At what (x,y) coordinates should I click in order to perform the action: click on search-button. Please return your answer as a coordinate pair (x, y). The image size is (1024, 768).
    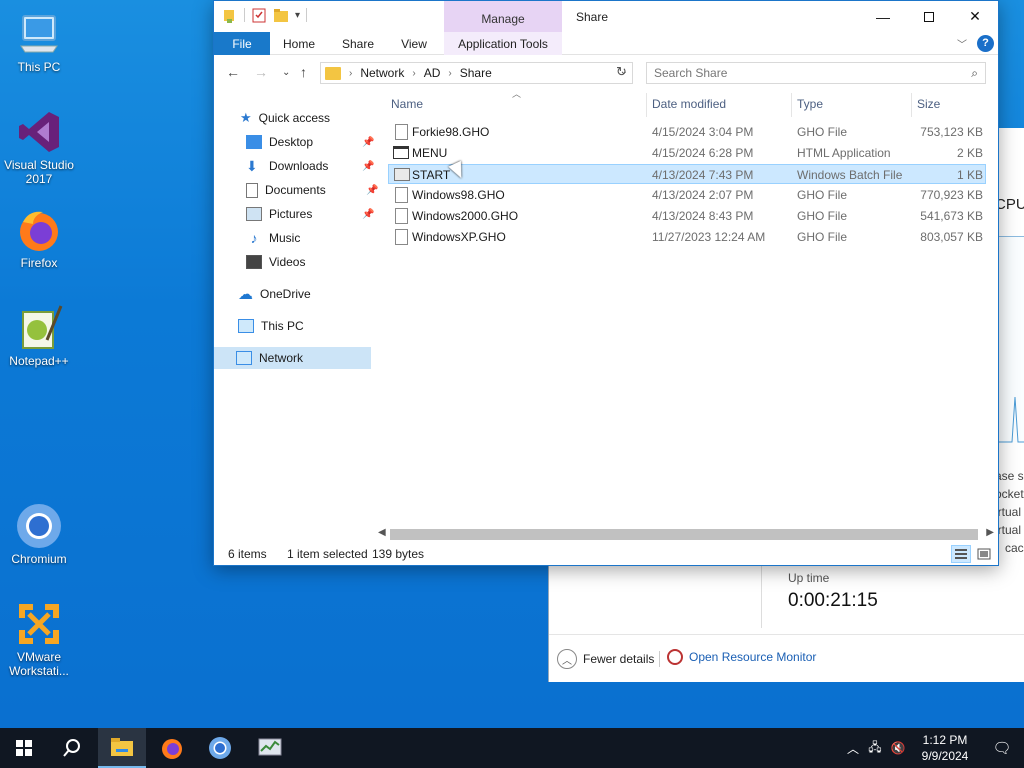
    Looking at the image, I should click on (72, 748).